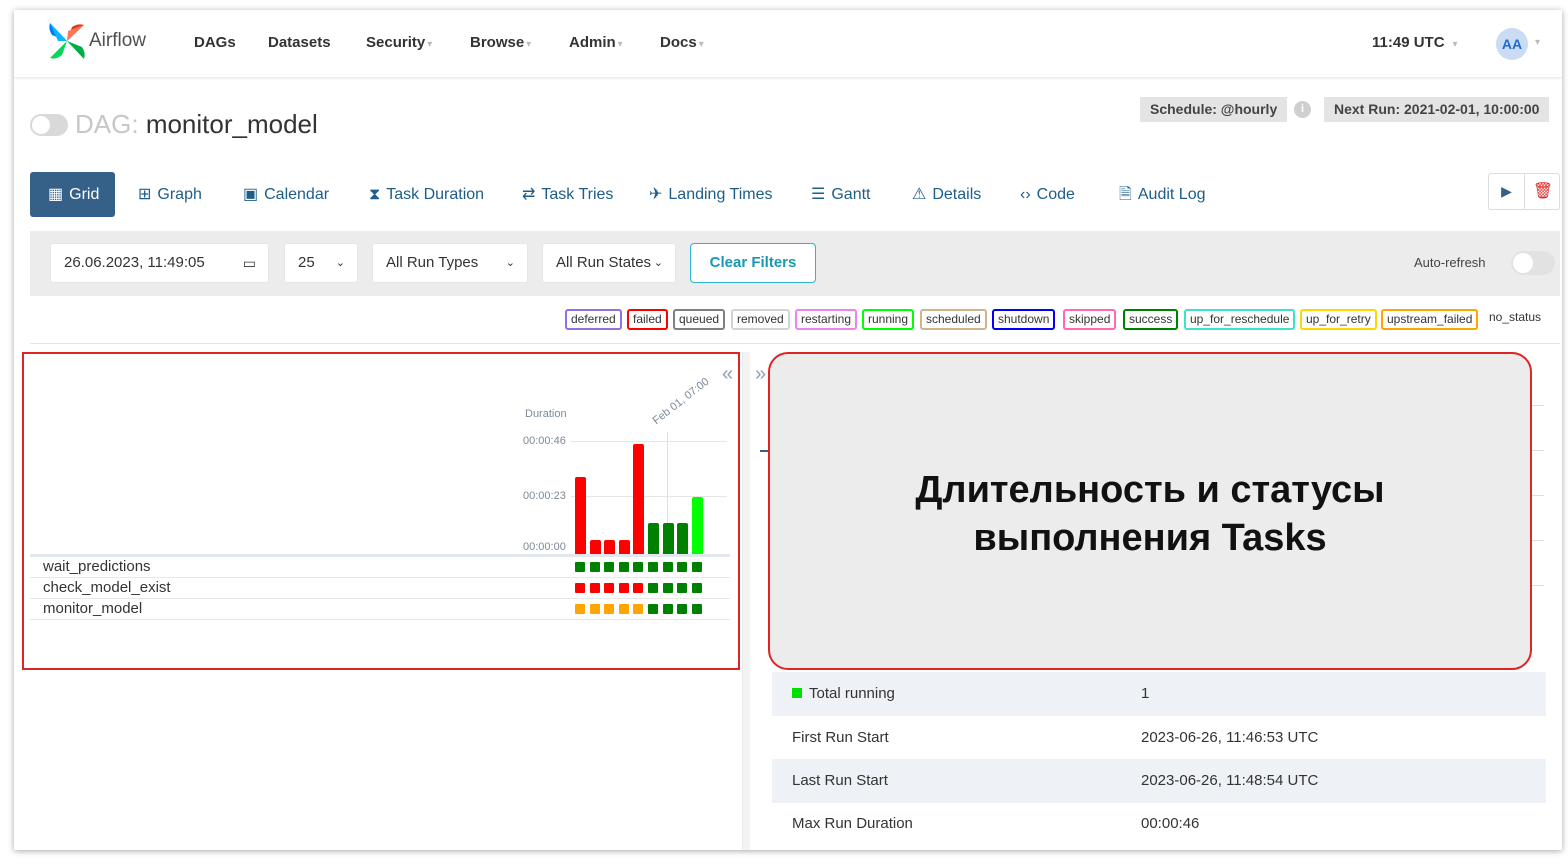 This screenshot has height=864, width=1568. What do you see at coordinates (1533, 263) in the screenshot?
I see `auto-refresh-toggle` at bounding box center [1533, 263].